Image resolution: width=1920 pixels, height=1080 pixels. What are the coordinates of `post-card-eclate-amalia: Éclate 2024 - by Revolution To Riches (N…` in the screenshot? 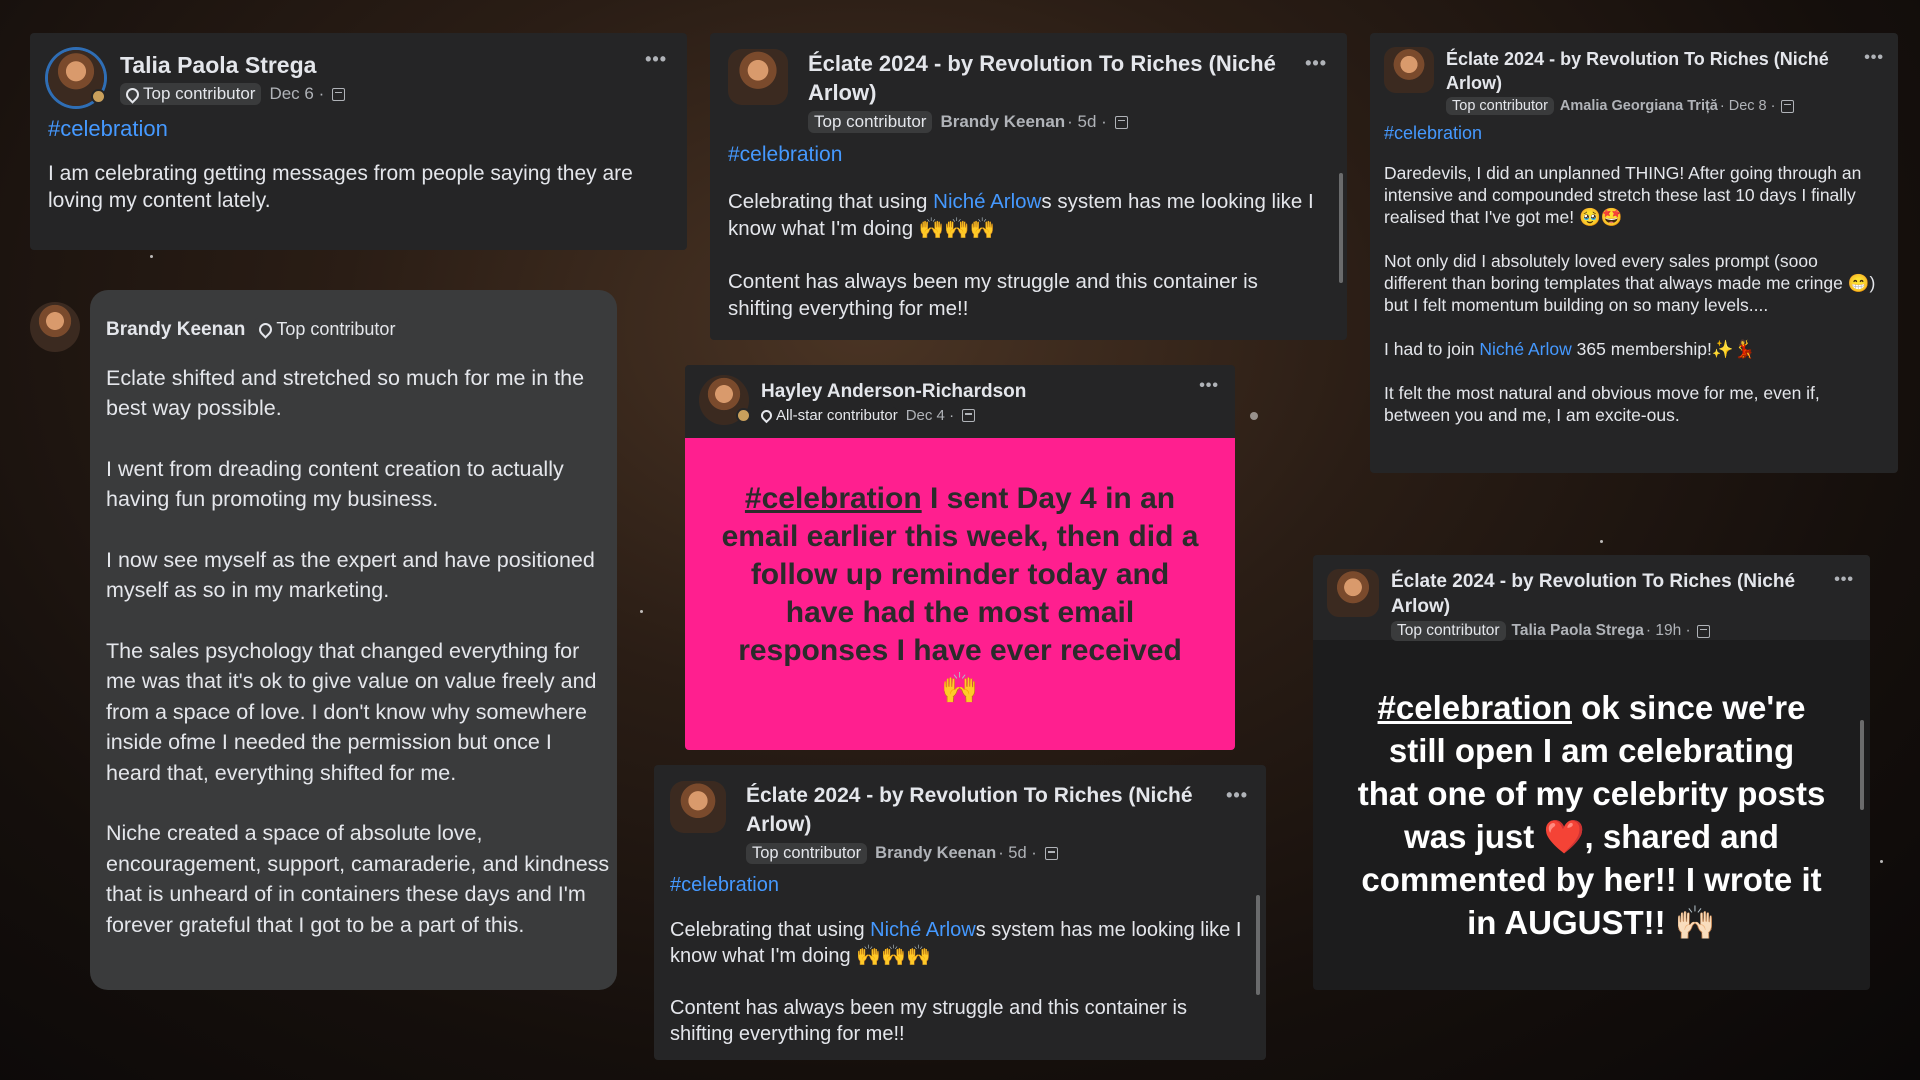 It's located at (1634, 253).